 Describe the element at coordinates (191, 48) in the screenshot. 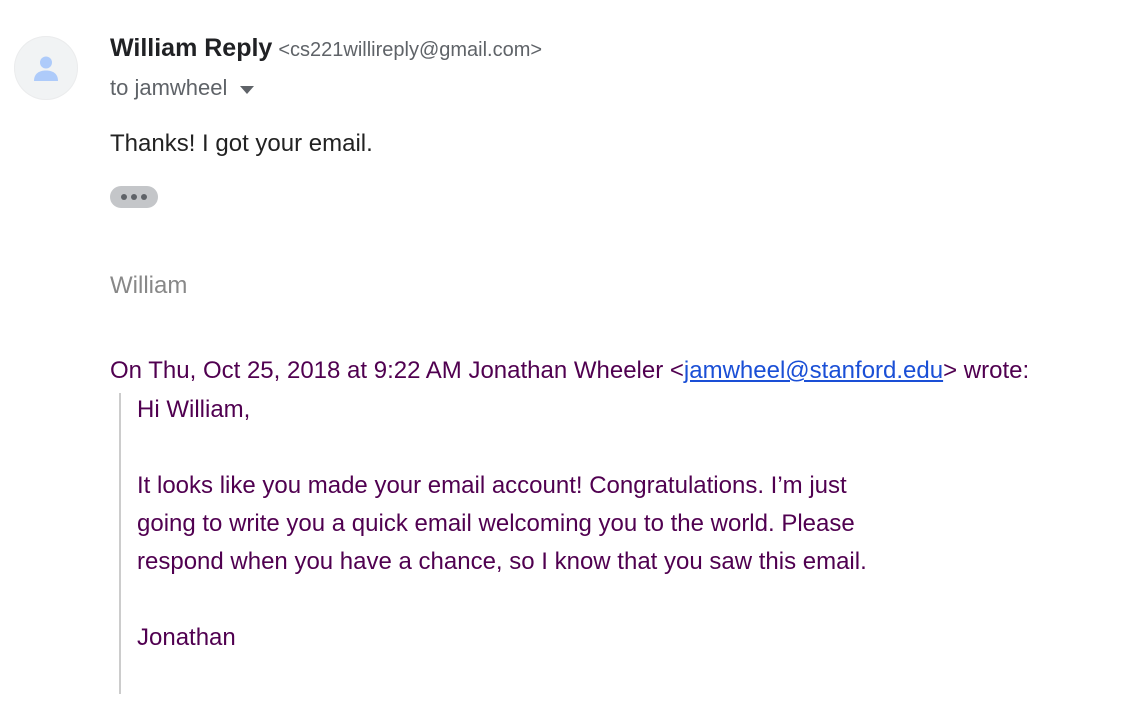

I see `sender-name: William Reply` at that location.